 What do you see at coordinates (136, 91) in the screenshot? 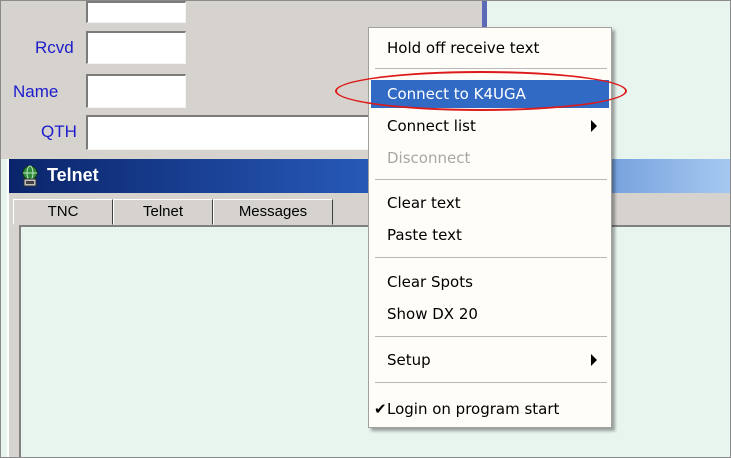
I see `name-input` at bounding box center [136, 91].